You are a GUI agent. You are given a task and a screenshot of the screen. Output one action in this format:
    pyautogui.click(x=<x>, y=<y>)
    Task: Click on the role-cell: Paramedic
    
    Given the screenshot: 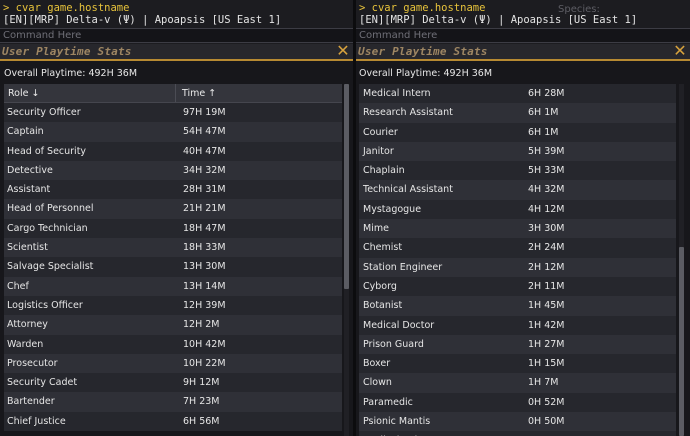 What is the action you would take?
    pyautogui.click(x=388, y=402)
    